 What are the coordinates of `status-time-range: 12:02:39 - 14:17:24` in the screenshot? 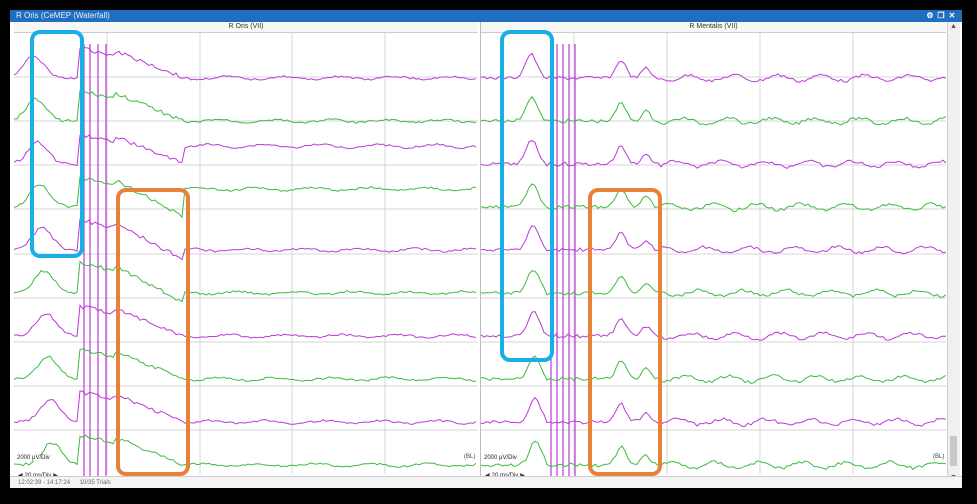 It's located at (44, 483).